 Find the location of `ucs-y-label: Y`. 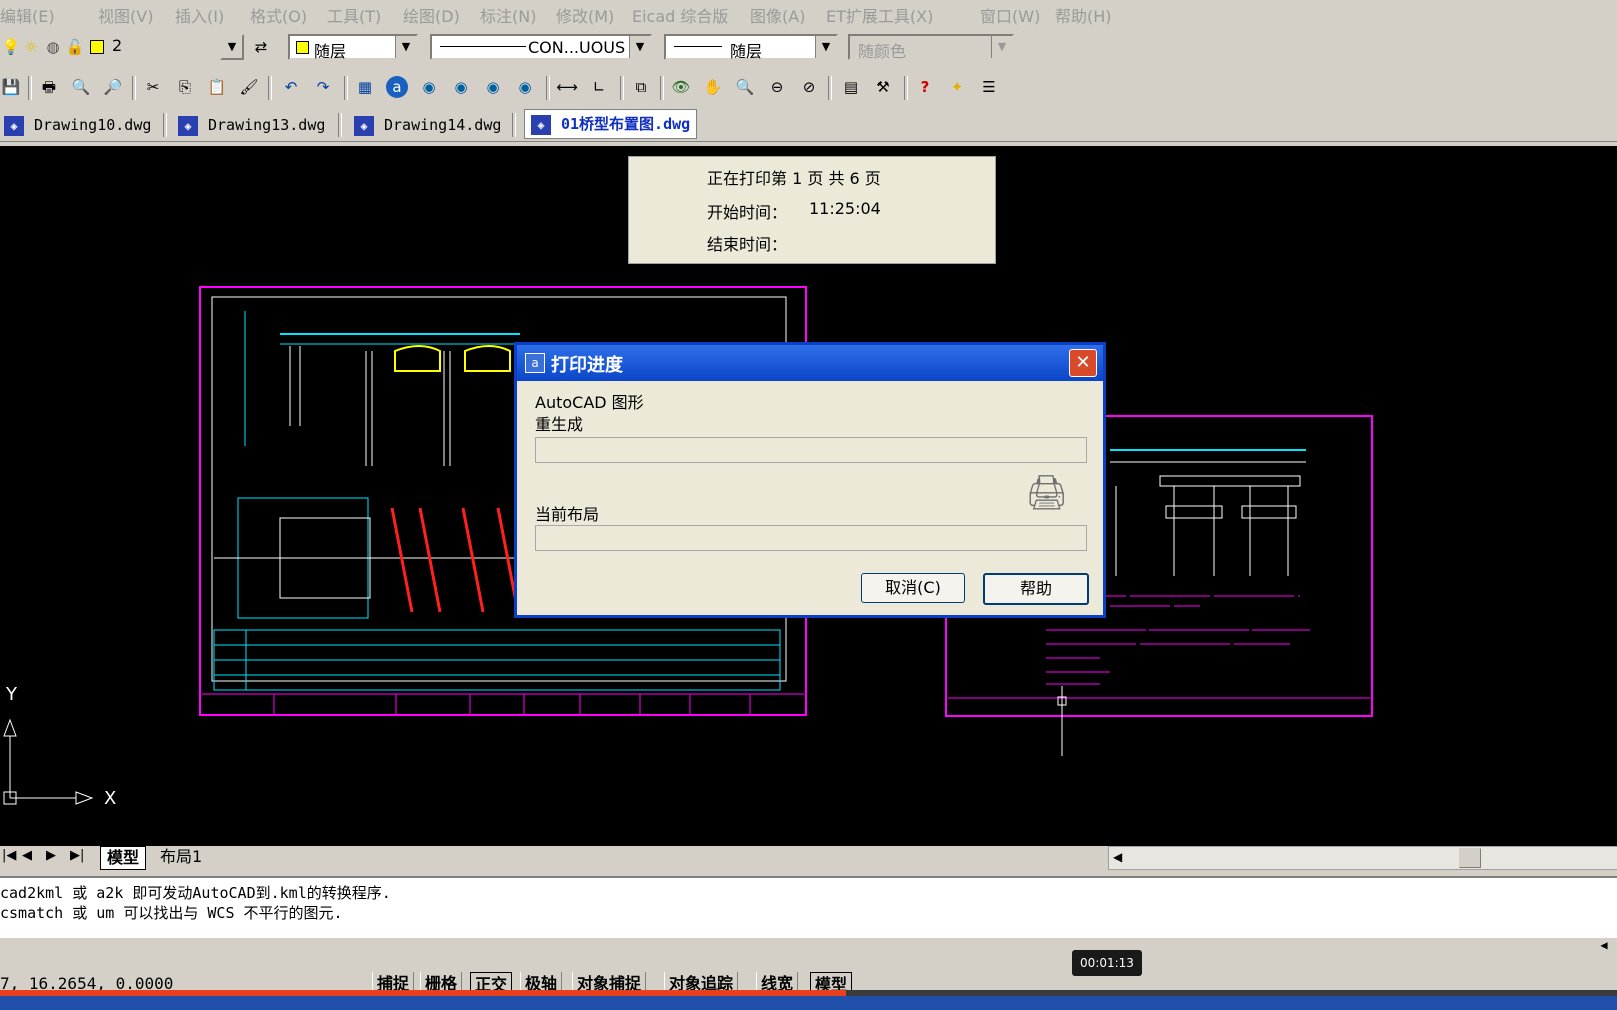

ucs-y-label: Y is located at coordinates (11, 694).